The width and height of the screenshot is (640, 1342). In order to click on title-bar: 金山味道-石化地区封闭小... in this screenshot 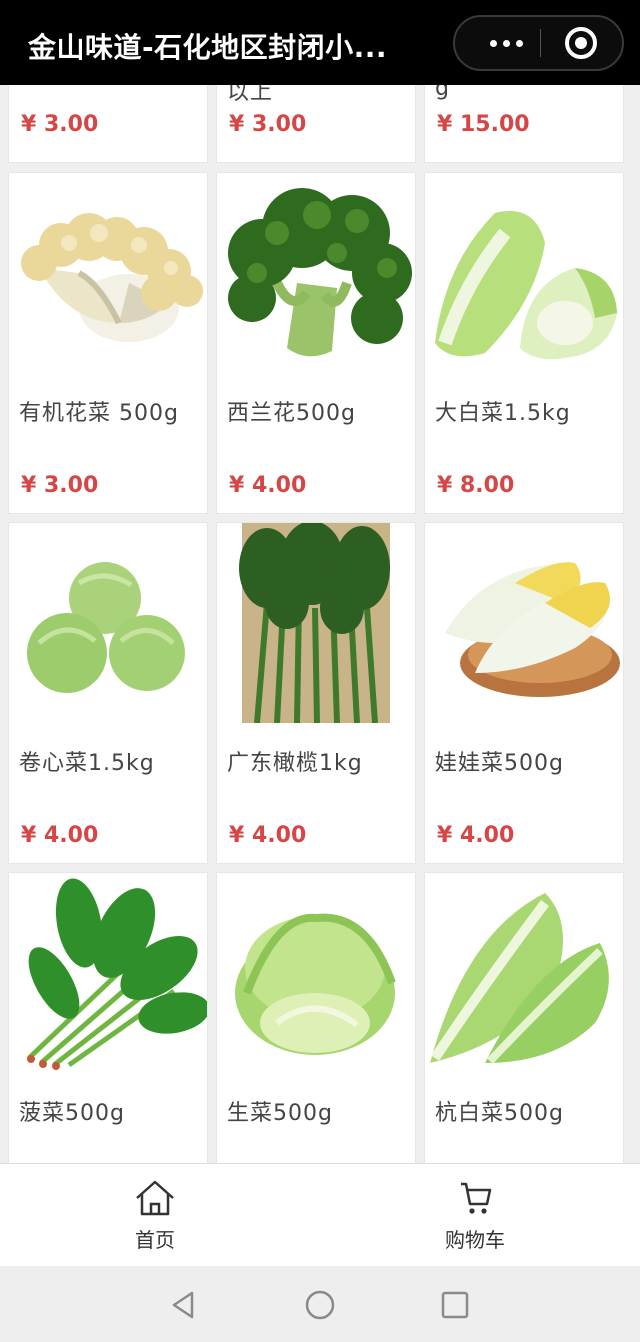, I will do `click(320, 42)`.